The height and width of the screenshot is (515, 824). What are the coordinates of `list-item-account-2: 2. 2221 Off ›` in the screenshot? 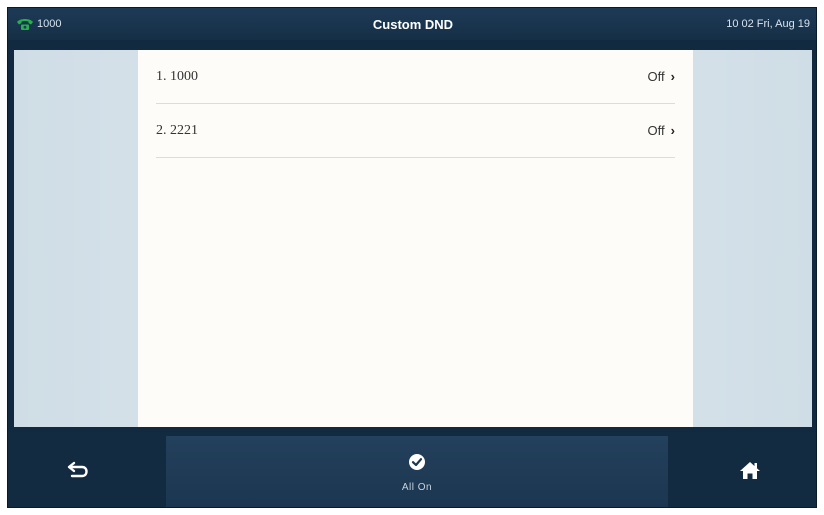 It's located at (415, 131).